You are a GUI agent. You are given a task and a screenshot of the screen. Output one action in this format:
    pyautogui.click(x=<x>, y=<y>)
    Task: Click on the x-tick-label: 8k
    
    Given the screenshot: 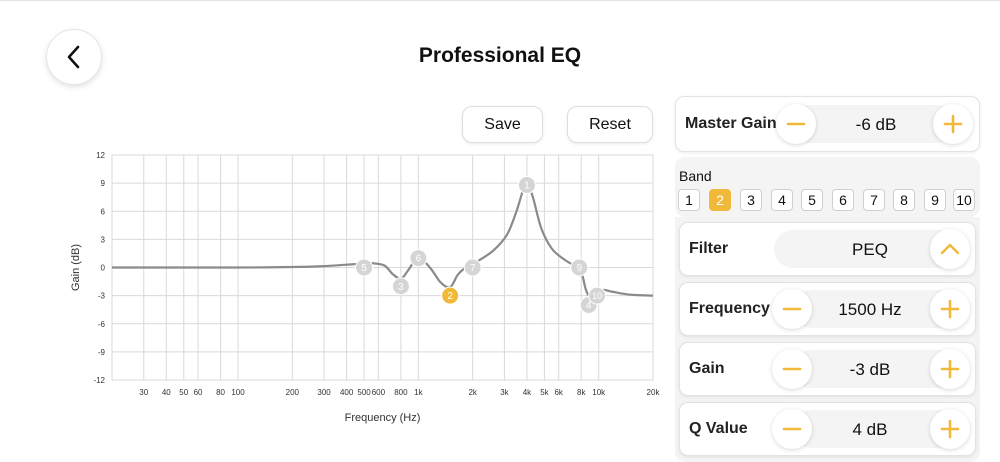 What is the action you would take?
    pyautogui.click(x=581, y=392)
    